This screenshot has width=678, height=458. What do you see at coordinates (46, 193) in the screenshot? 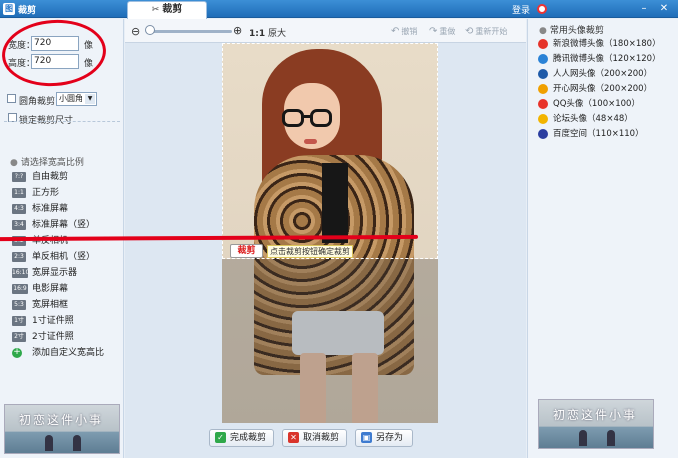
I see `ratio-item-label: 正方形` at bounding box center [46, 193].